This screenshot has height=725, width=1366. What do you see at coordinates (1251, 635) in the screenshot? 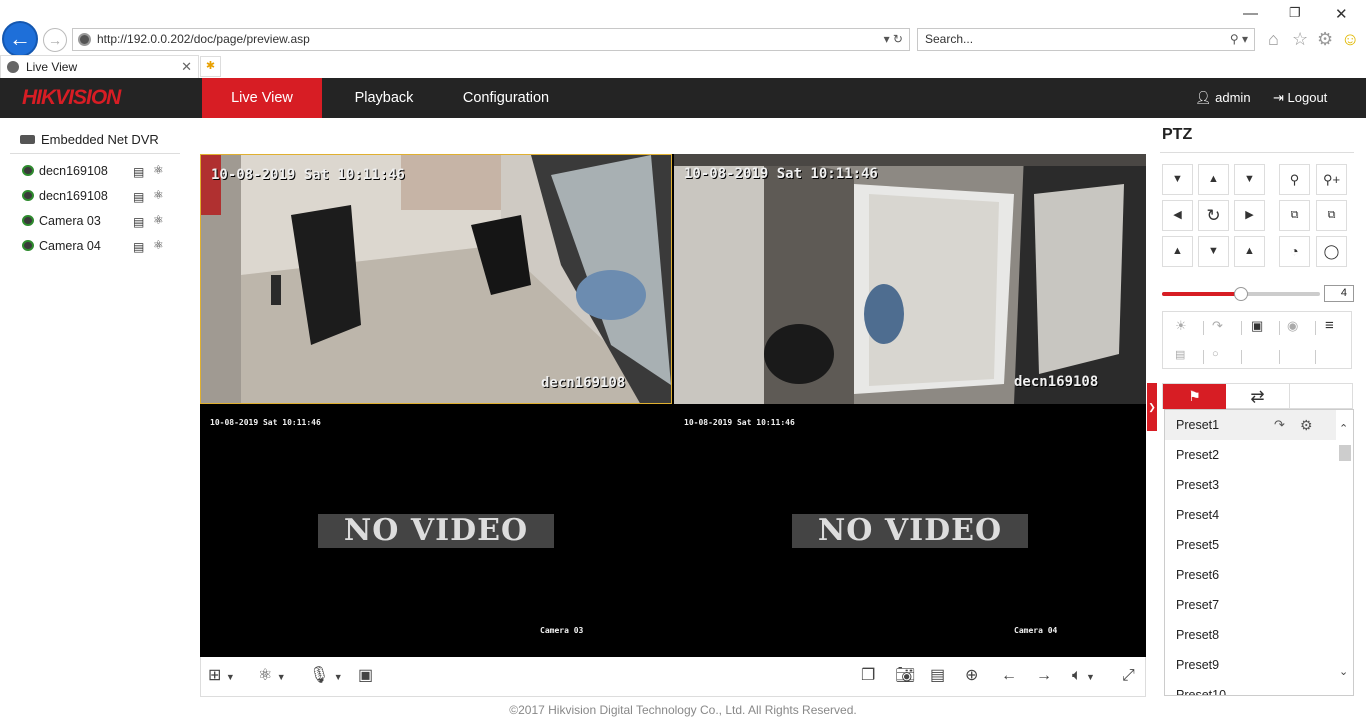
I see `preset-item: Preset8` at bounding box center [1251, 635].